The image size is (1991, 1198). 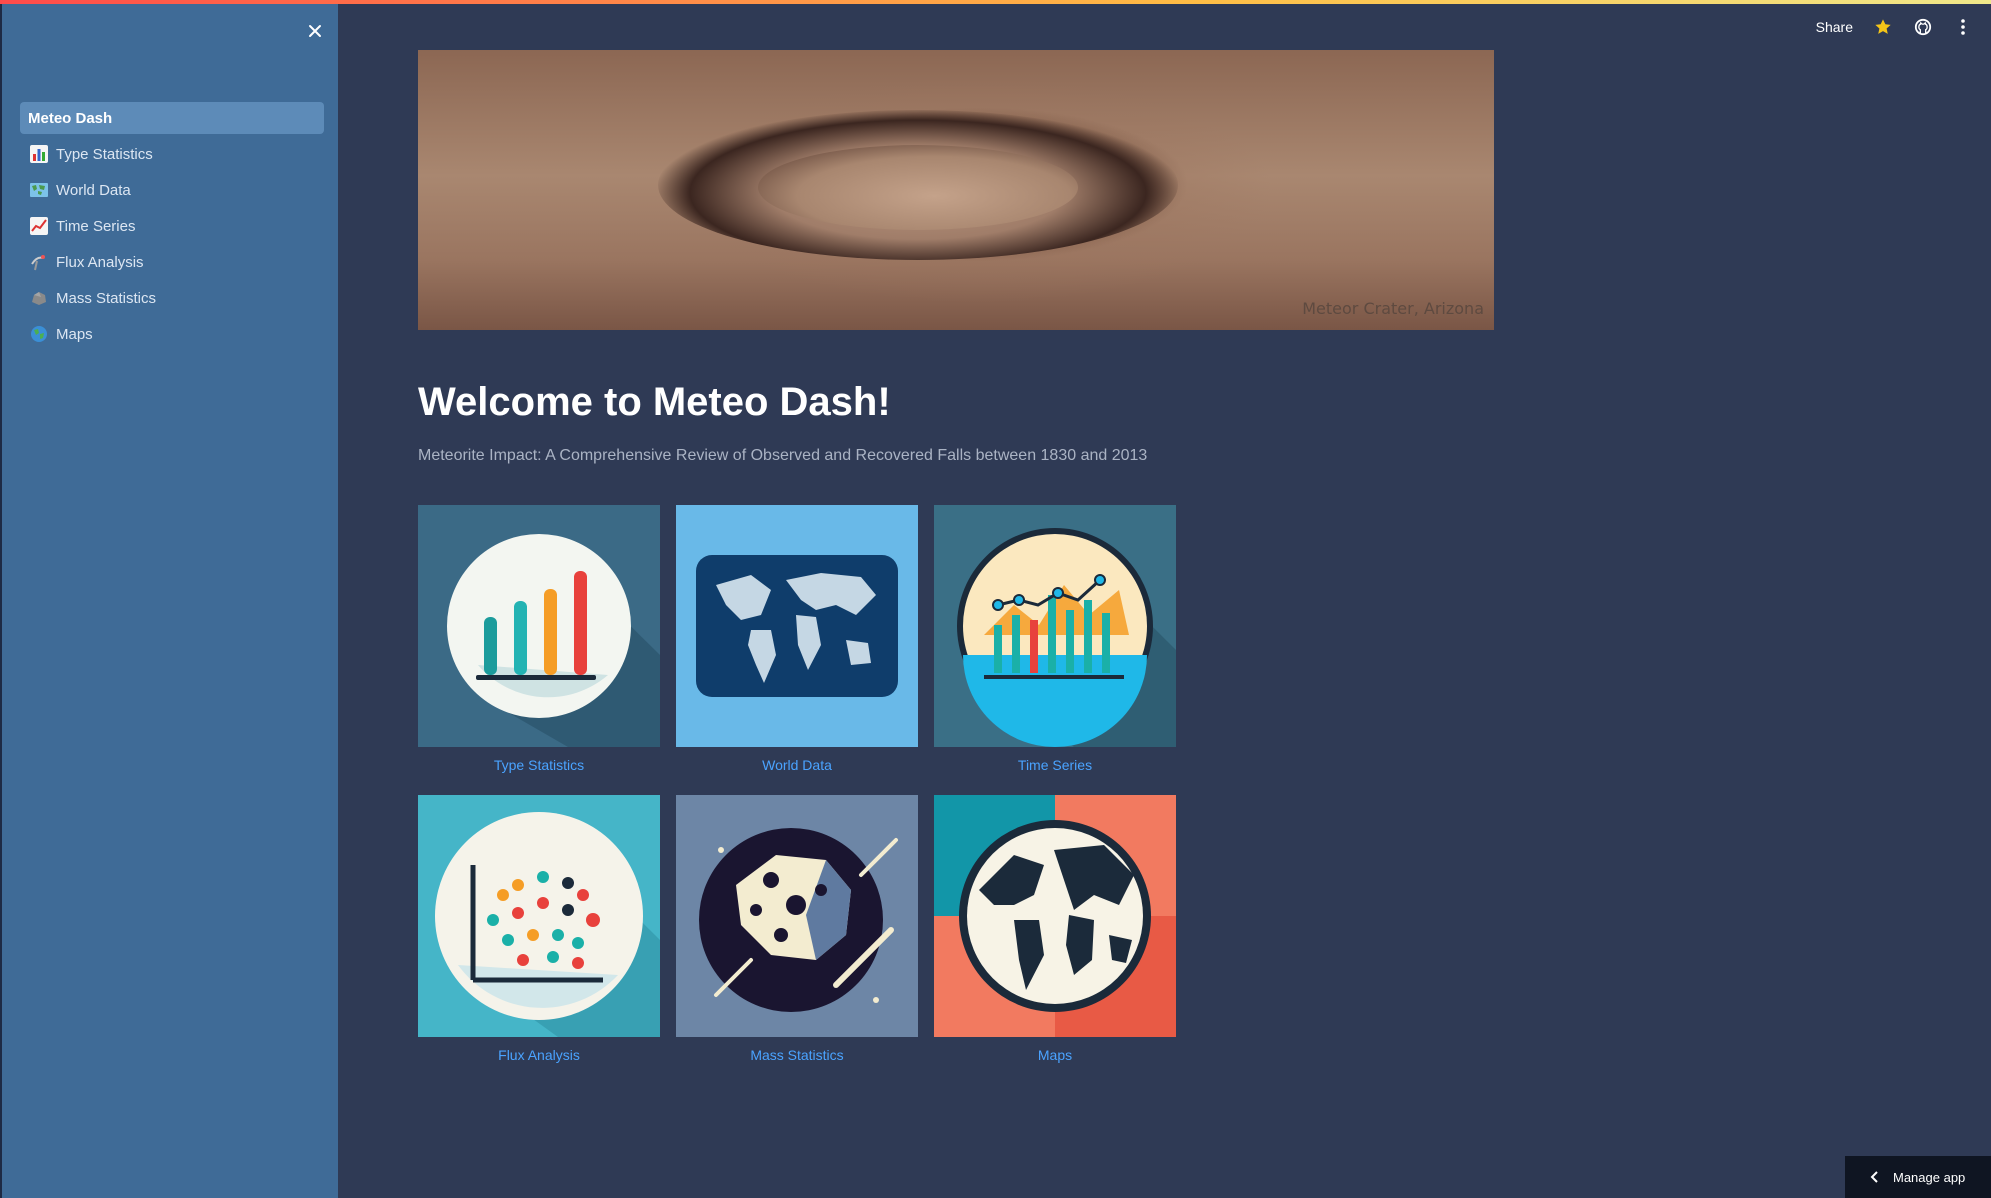 What do you see at coordinates (172, 118) in the screenshot?
I see `sidebar-item-meteo-dash: Meteo Dash` at bounding box center [172, 118].